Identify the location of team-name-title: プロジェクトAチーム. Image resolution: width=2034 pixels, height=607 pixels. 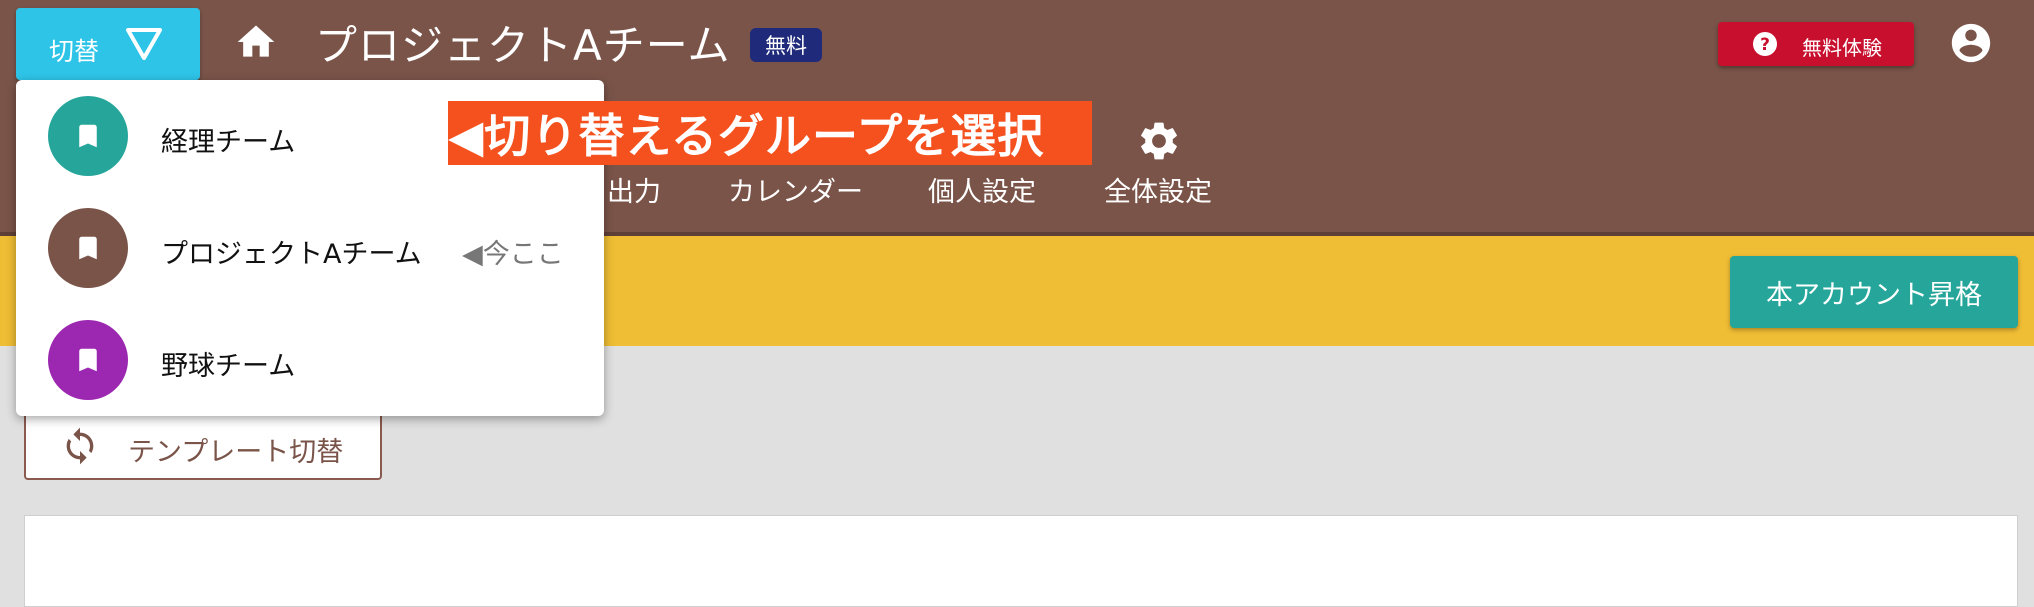
(523, 45).